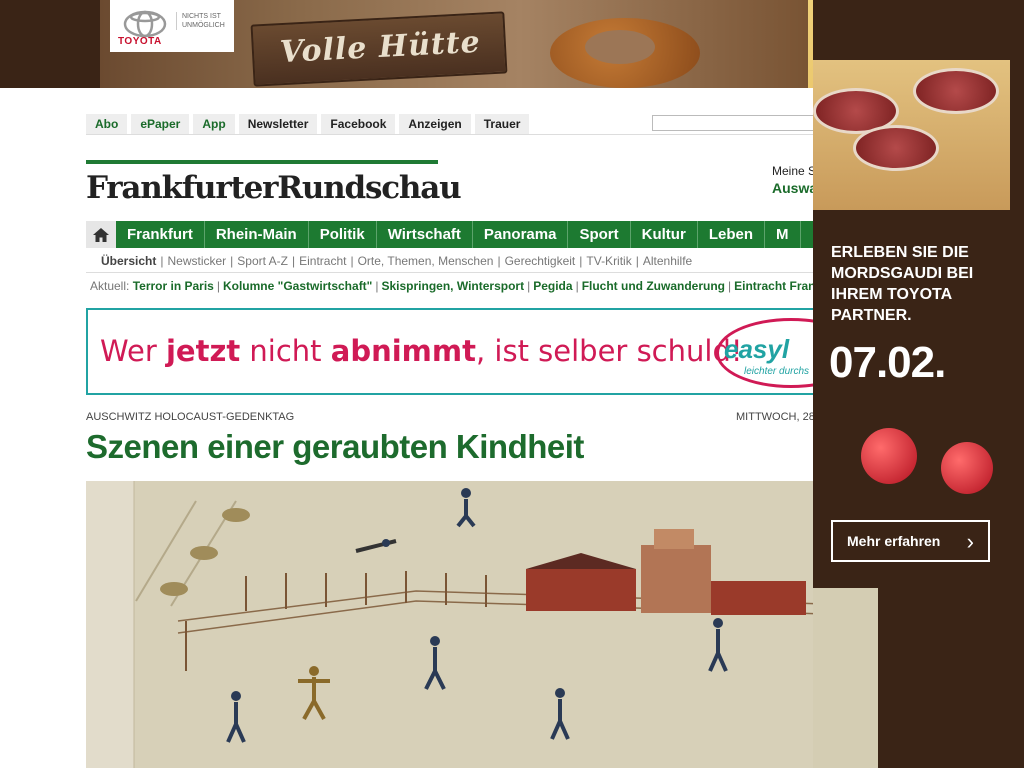  I want to click on ad-brand-tagline: leichter durchs, so click(777, 371).